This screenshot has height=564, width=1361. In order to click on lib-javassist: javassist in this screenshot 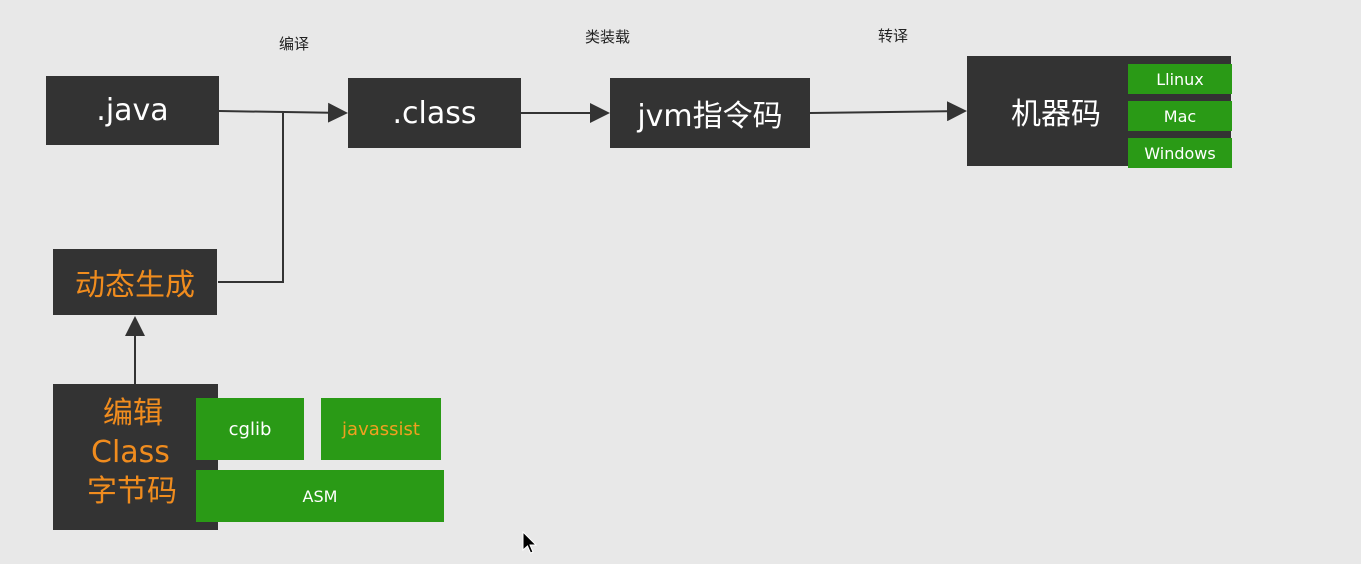, I will do `click(381, 429)`.